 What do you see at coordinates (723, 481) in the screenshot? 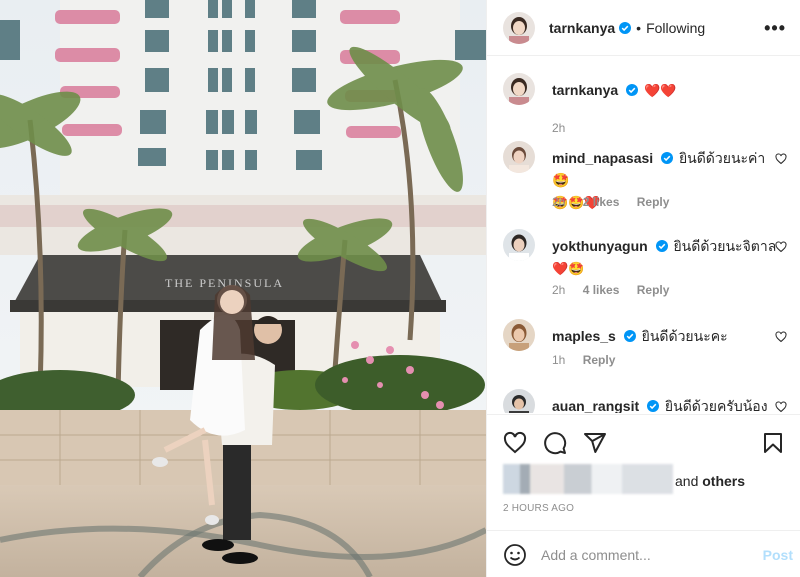
I see `others-link: others` at bounding box center [723, 481].